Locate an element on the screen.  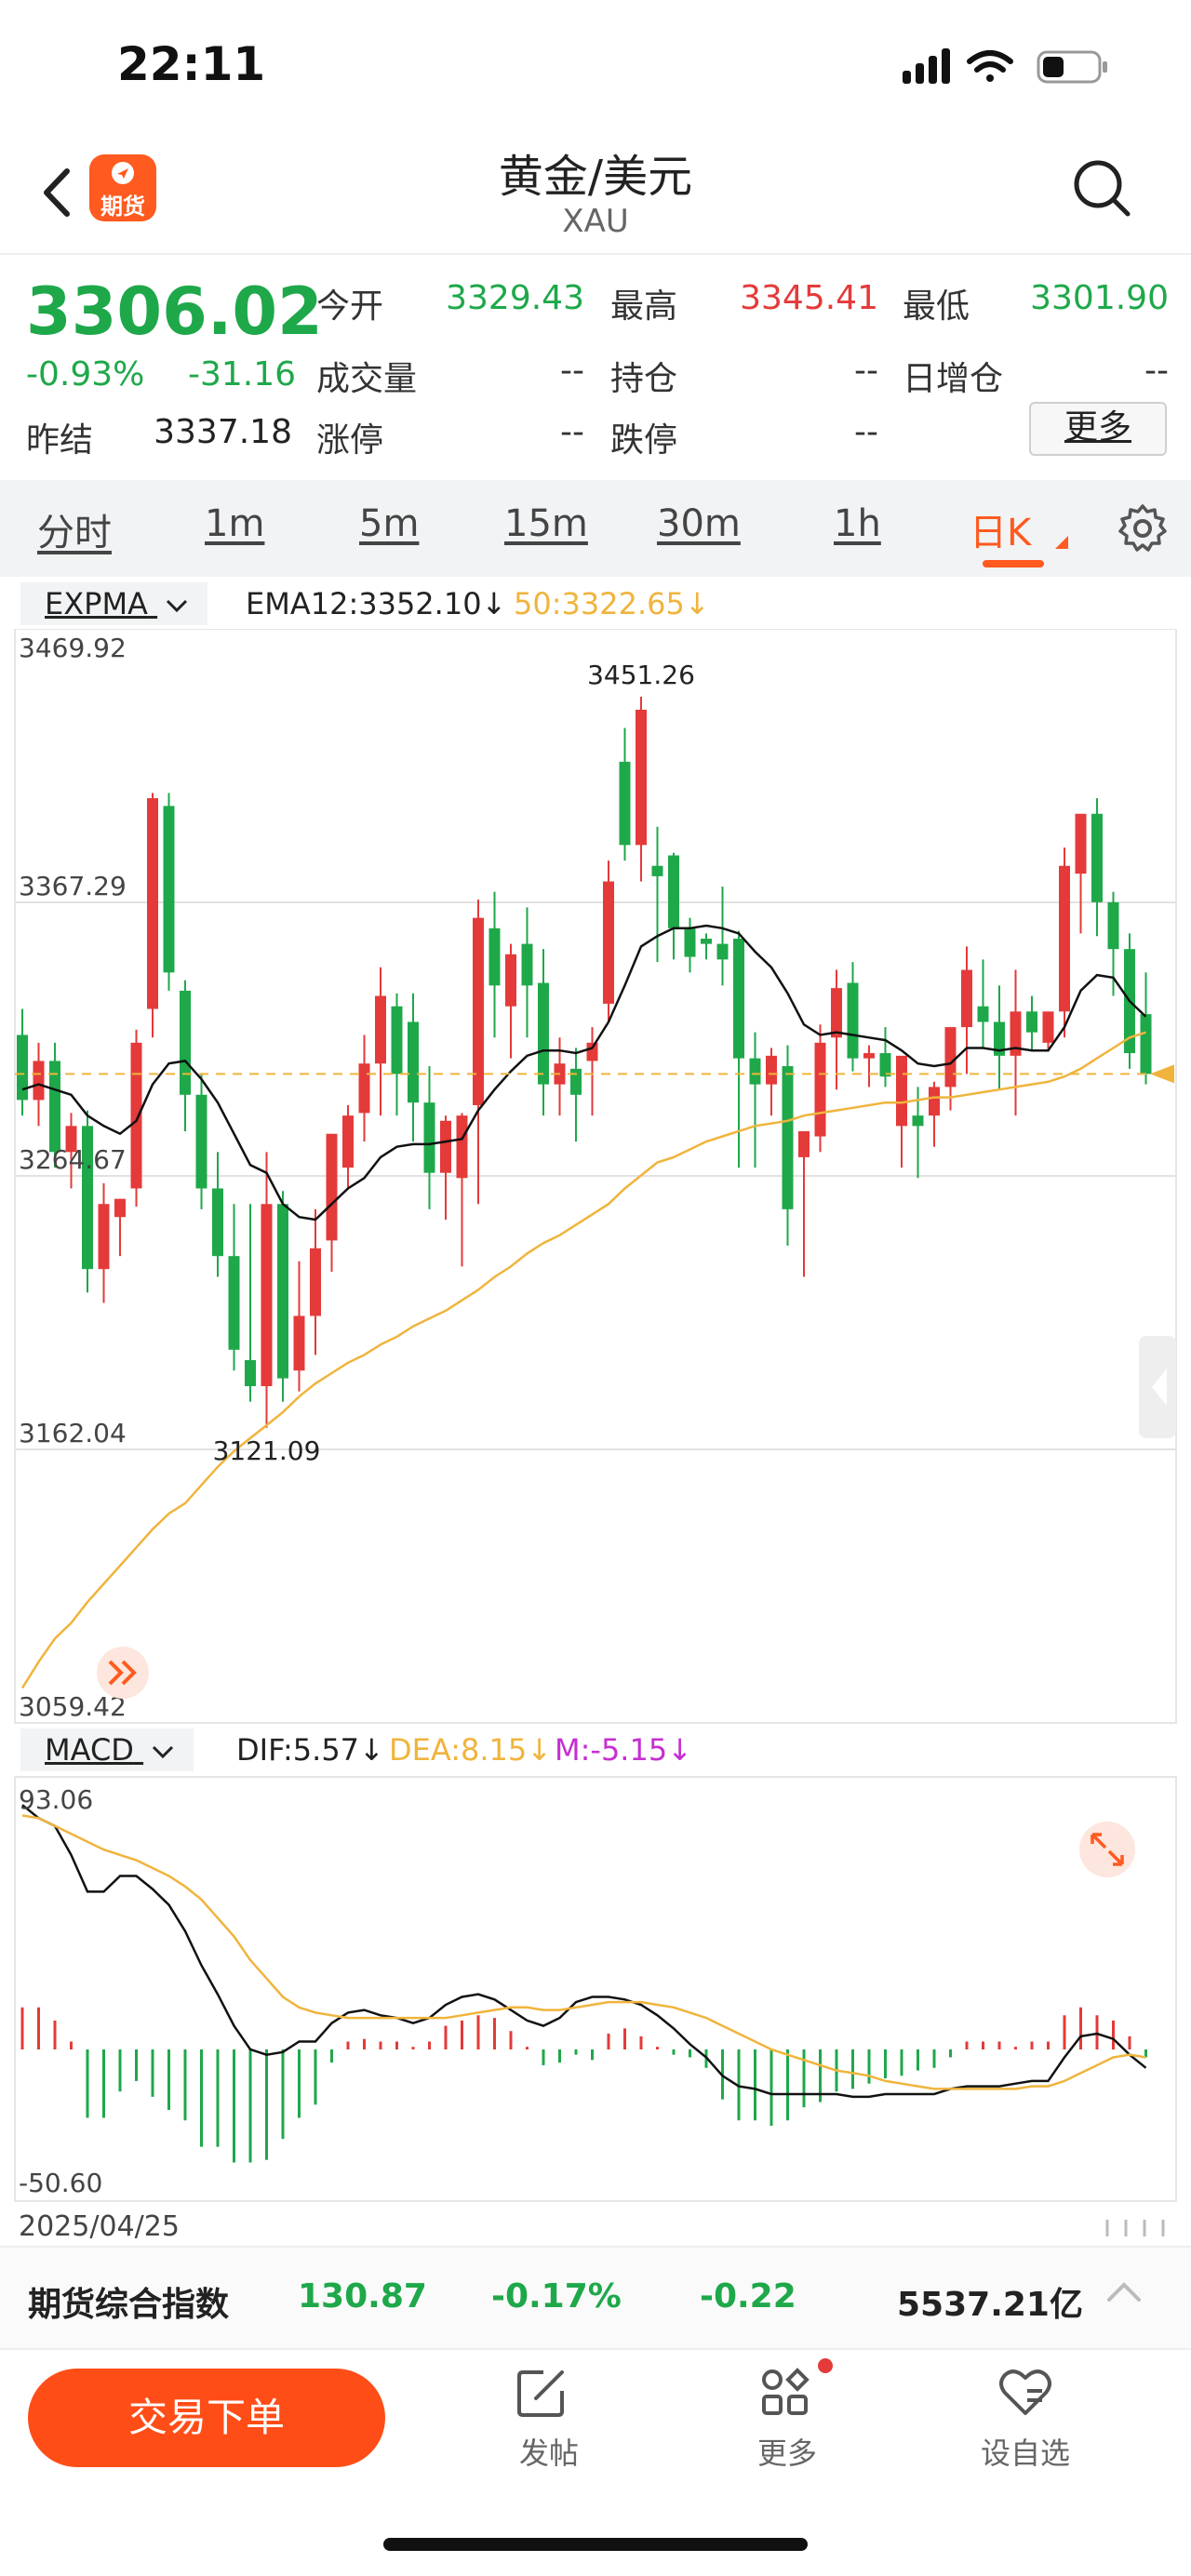
low-annotation: 3121.09 is located at coordinates (267, 1450).